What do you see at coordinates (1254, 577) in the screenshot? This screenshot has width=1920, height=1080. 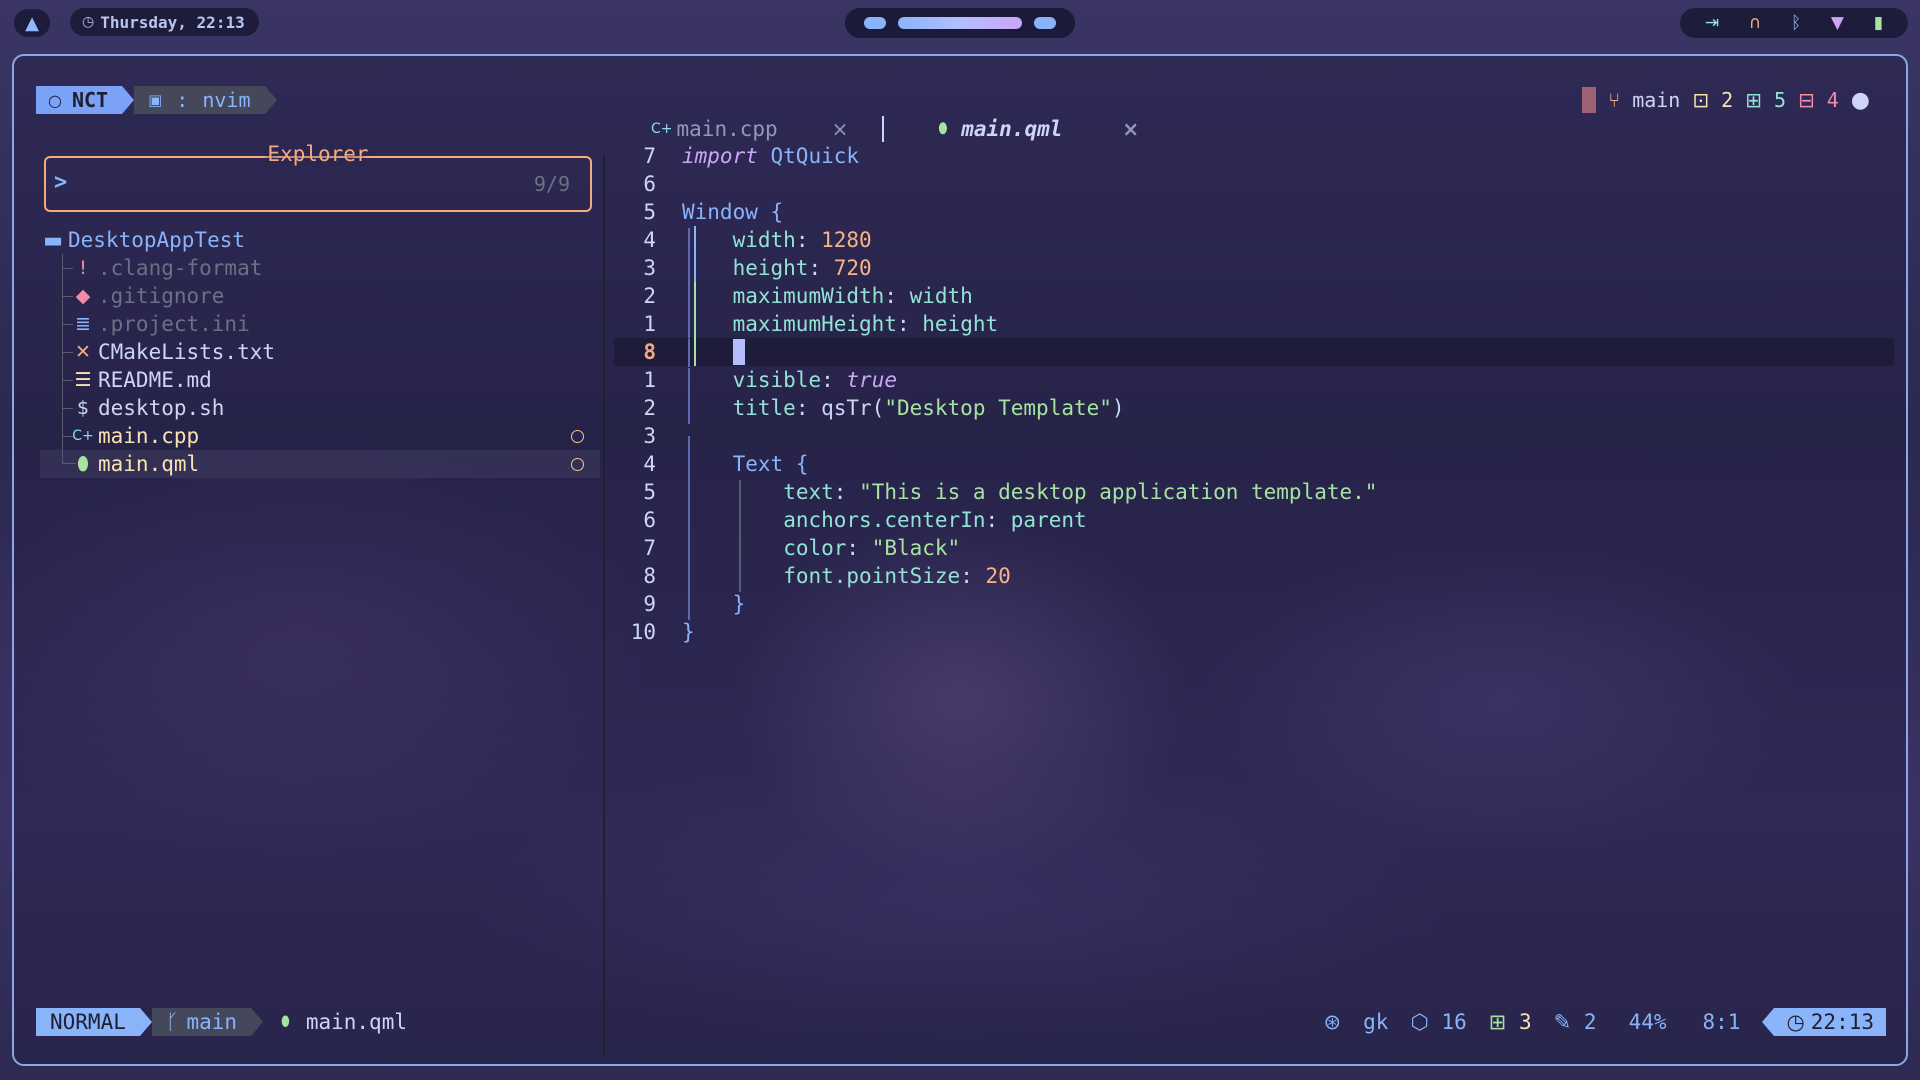 I see `code-line: 8 font.pointSize: 20` at bounding box center [1254, 577].